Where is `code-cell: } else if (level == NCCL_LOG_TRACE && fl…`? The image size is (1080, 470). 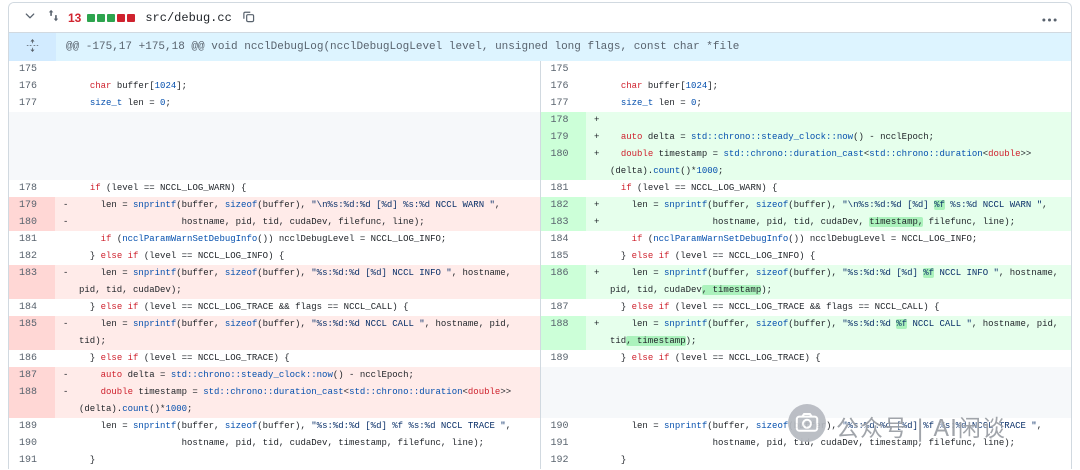
code-cell: } else if (level == NCCL_LOG_TRACE && fl… is located at coordinates (828, 307).